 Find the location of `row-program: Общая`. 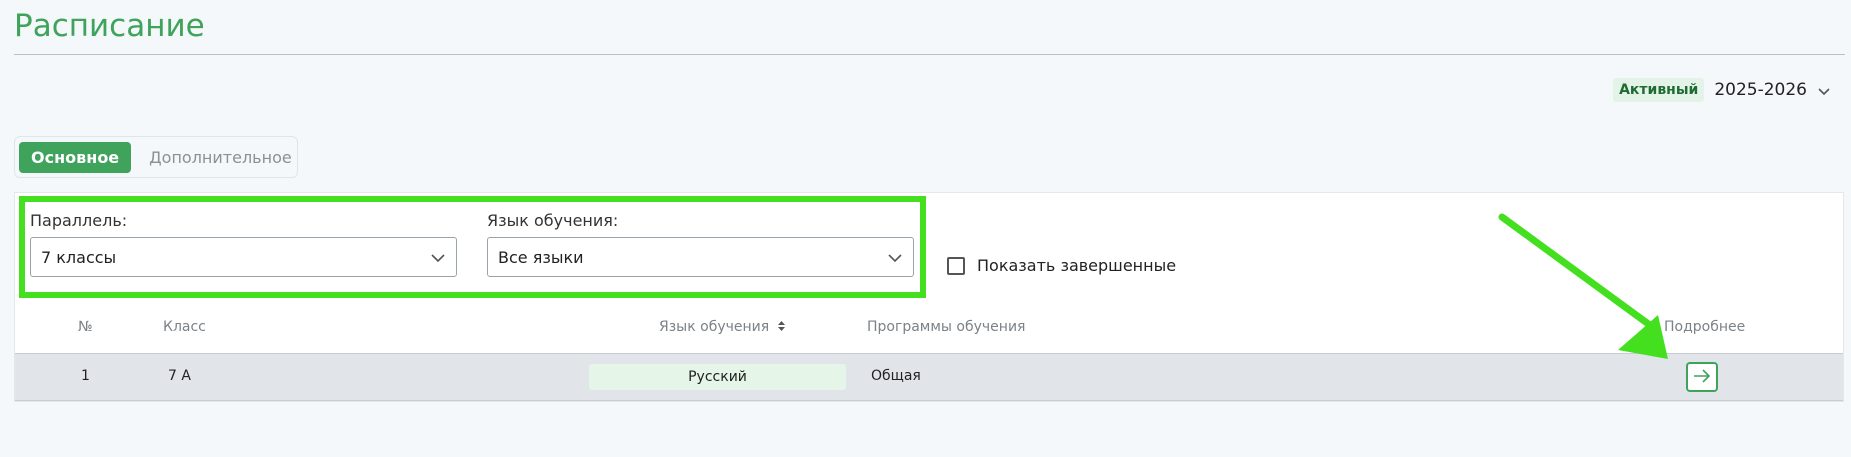

row-program: Общая is located at coordinates (896, 376).